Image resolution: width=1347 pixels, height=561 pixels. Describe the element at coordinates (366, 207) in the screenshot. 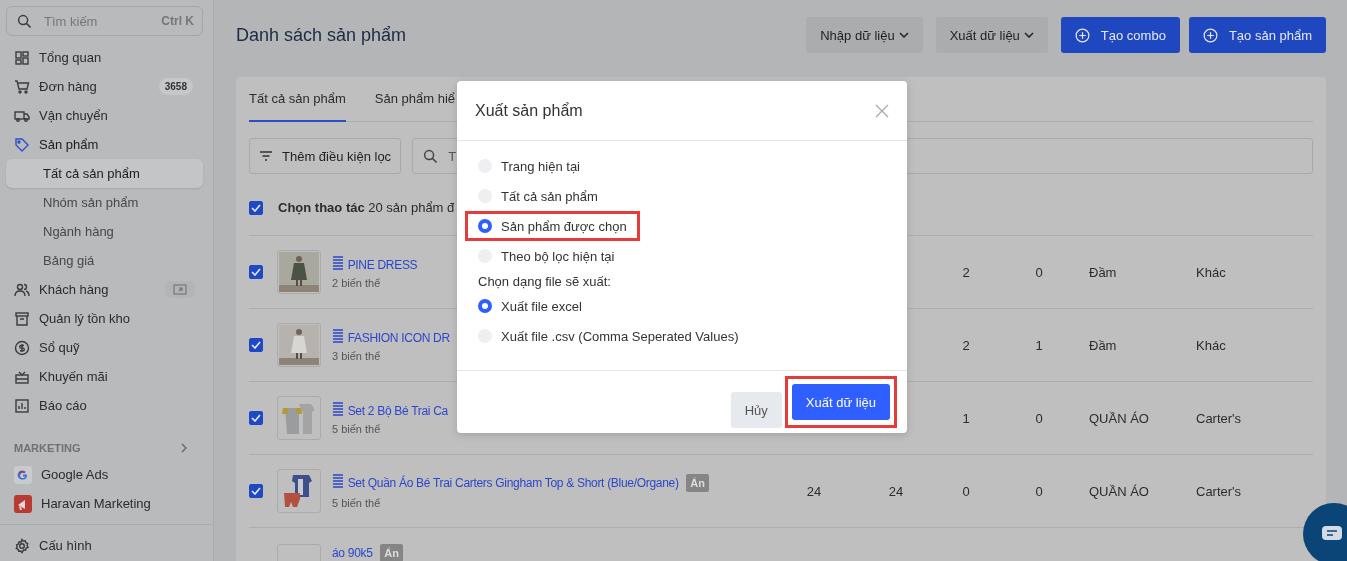

I see `selection-summary: Chọn thao tác 20 sản phẩm đ` at that location.